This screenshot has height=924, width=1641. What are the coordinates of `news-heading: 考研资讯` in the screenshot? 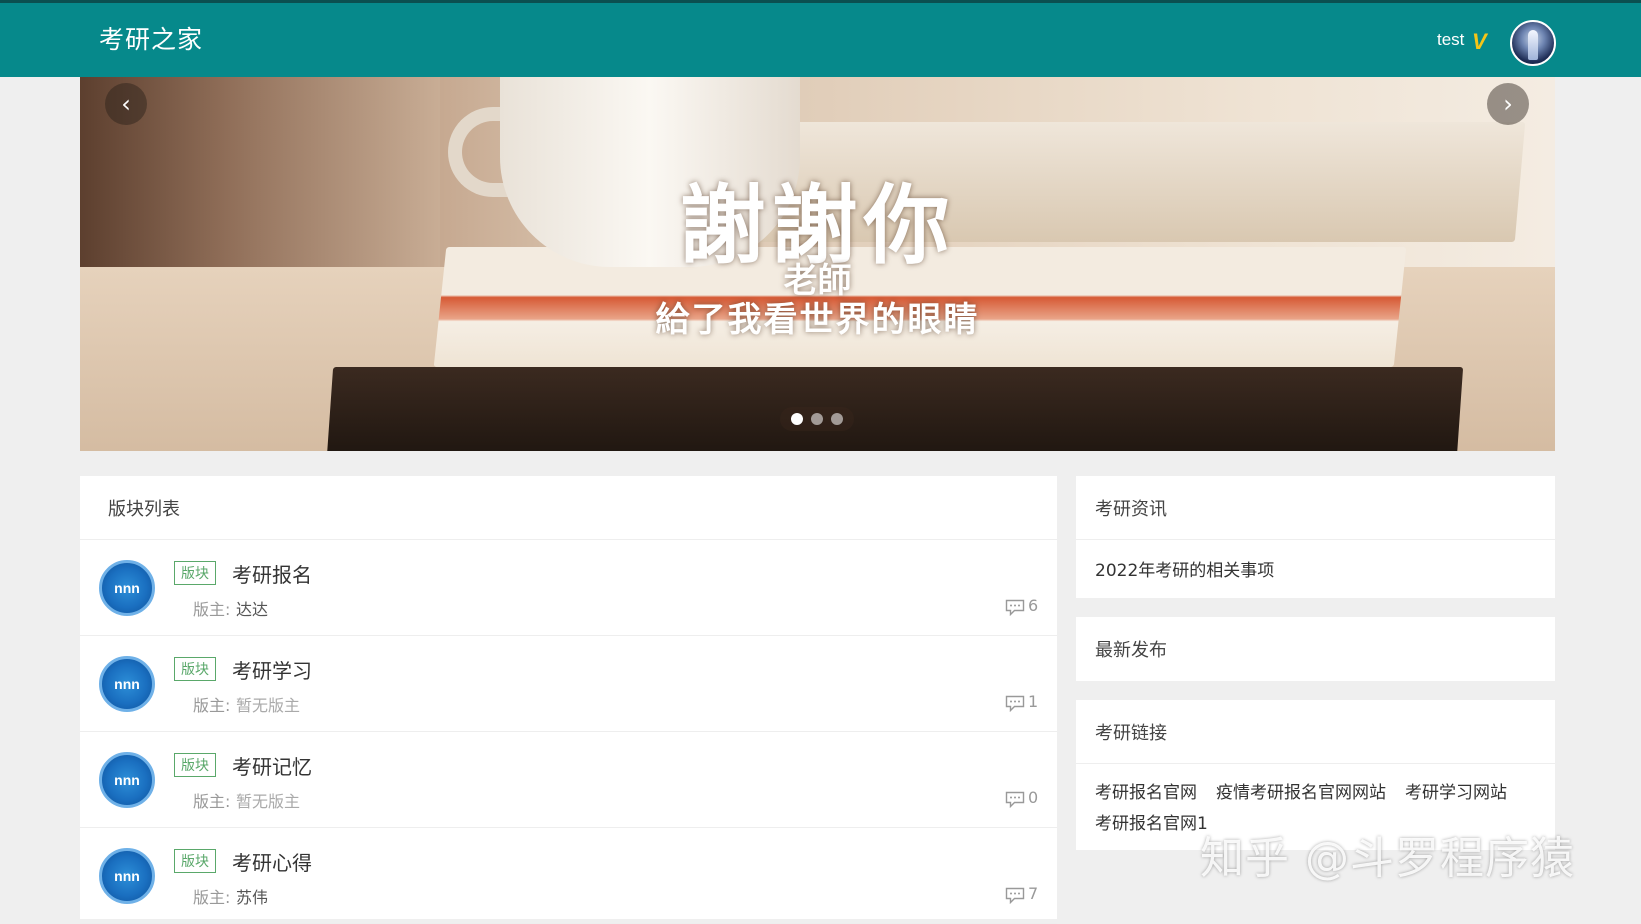 It's located at (1315, 508).